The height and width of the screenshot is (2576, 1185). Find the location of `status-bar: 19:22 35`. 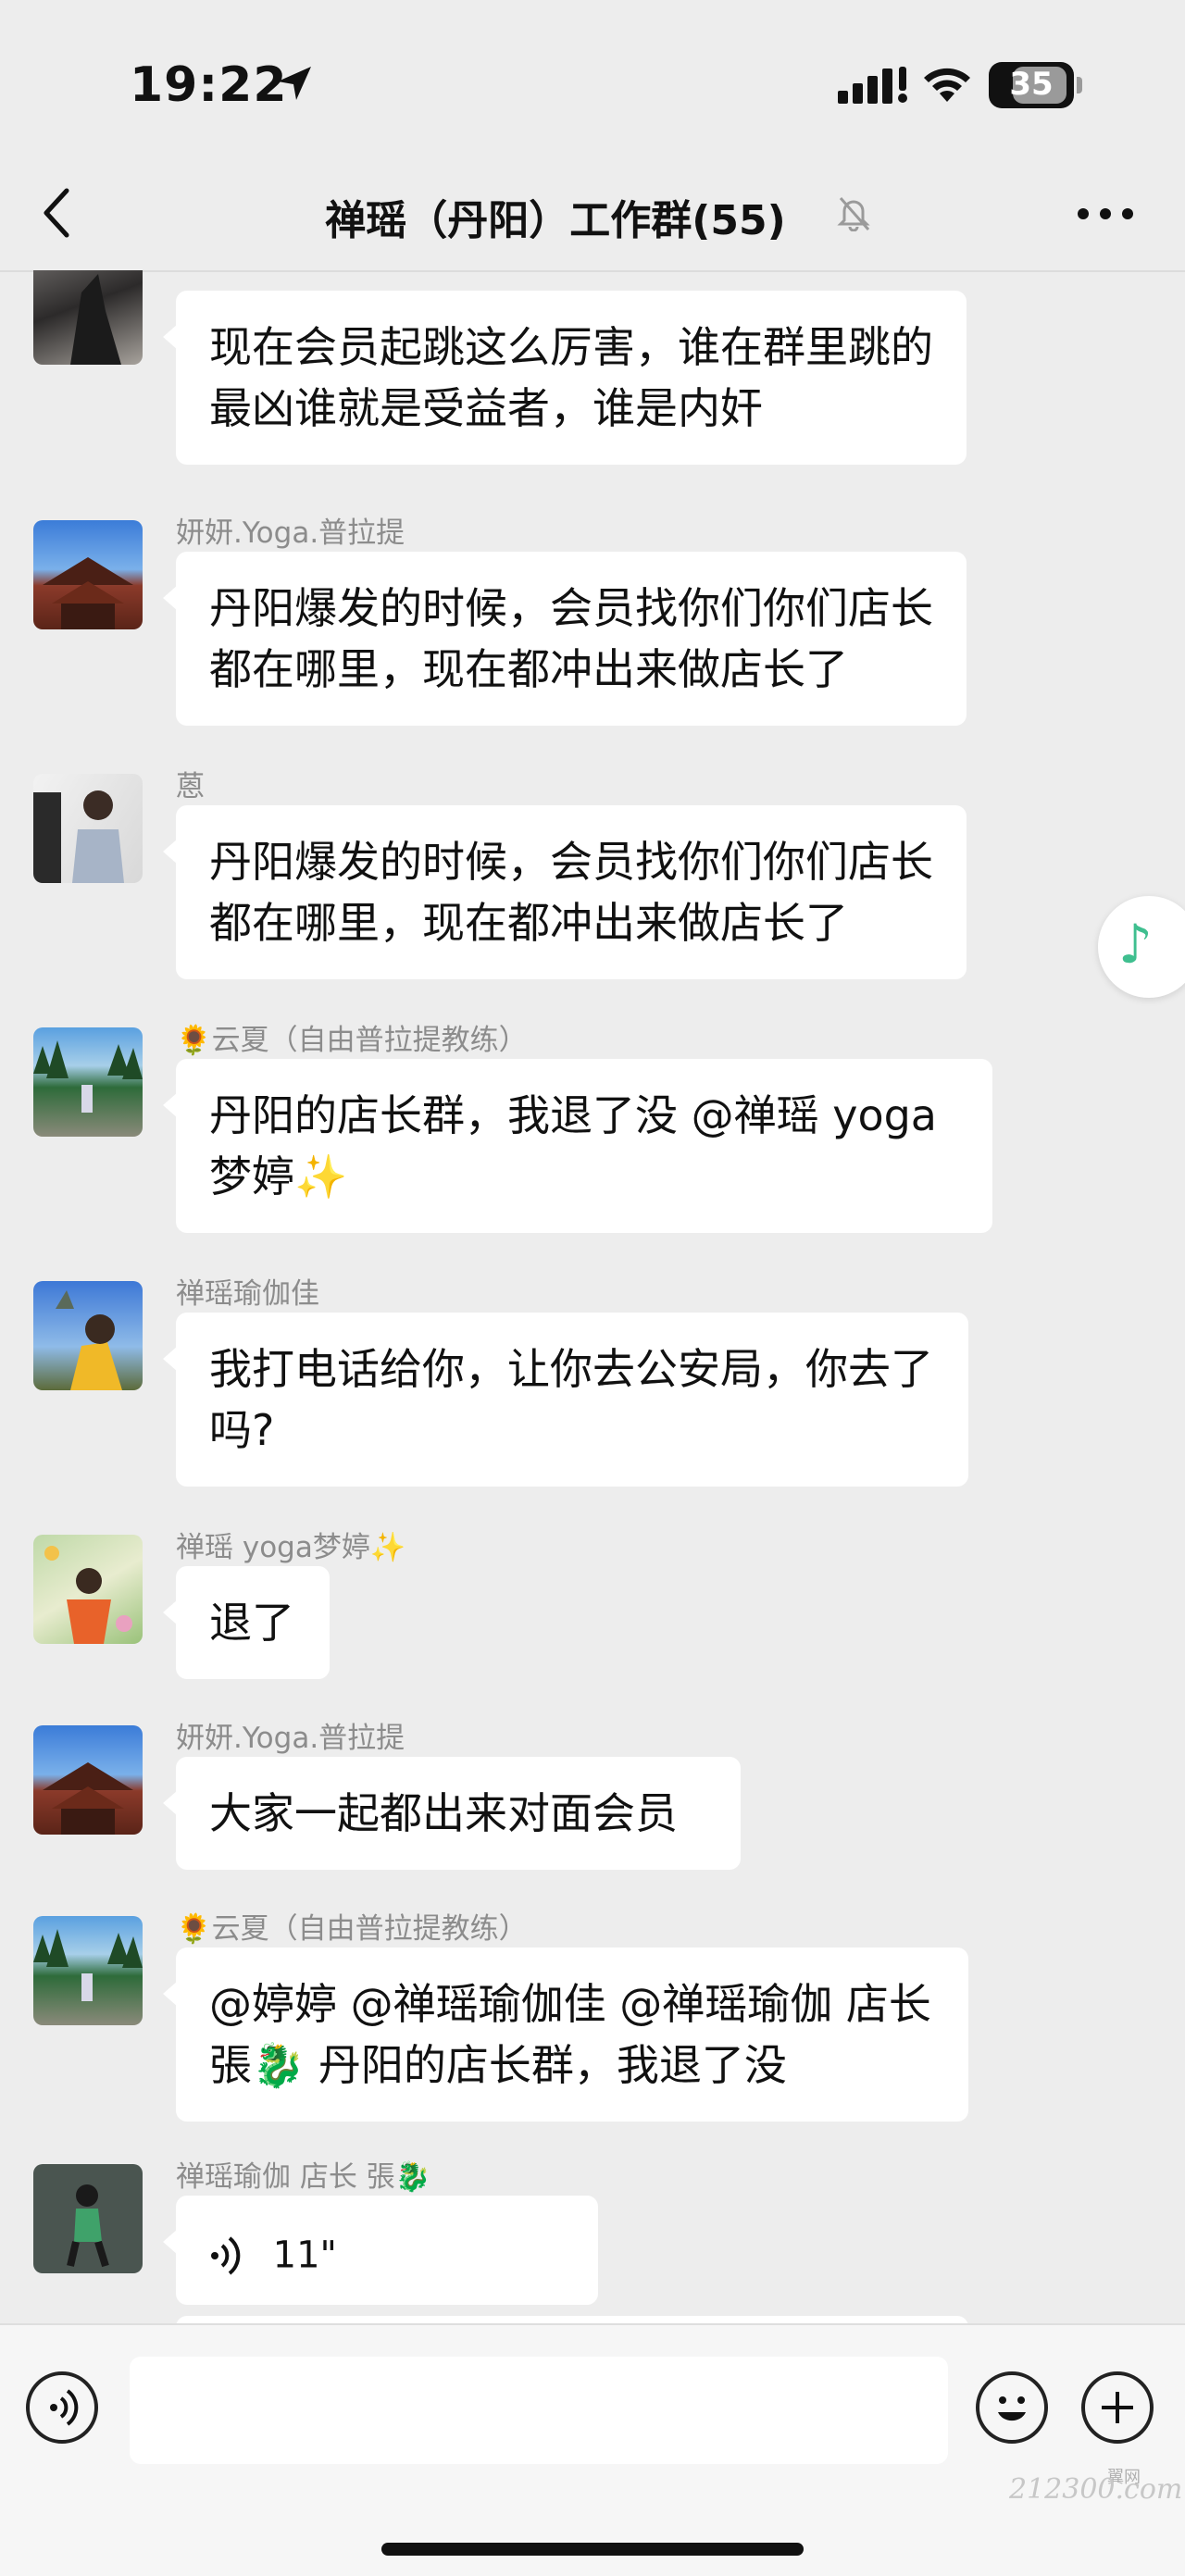

status-bar: 19:22 35 is located at coordinates (592, 78).